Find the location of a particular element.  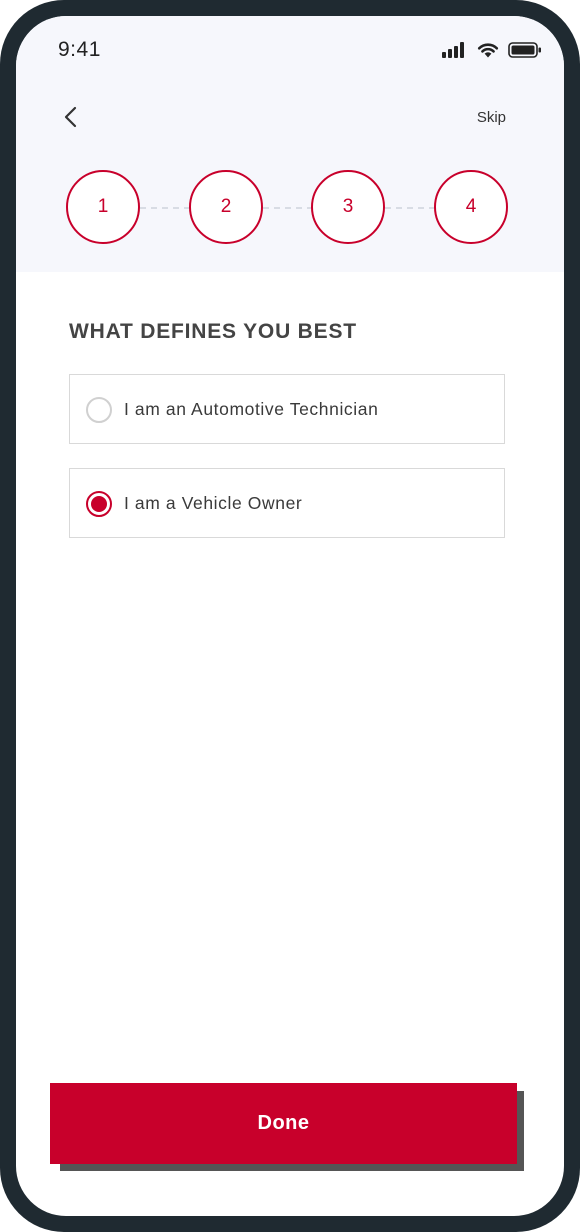

option-label: I am a Vehicle Owner is located at coordinates (213, 503).